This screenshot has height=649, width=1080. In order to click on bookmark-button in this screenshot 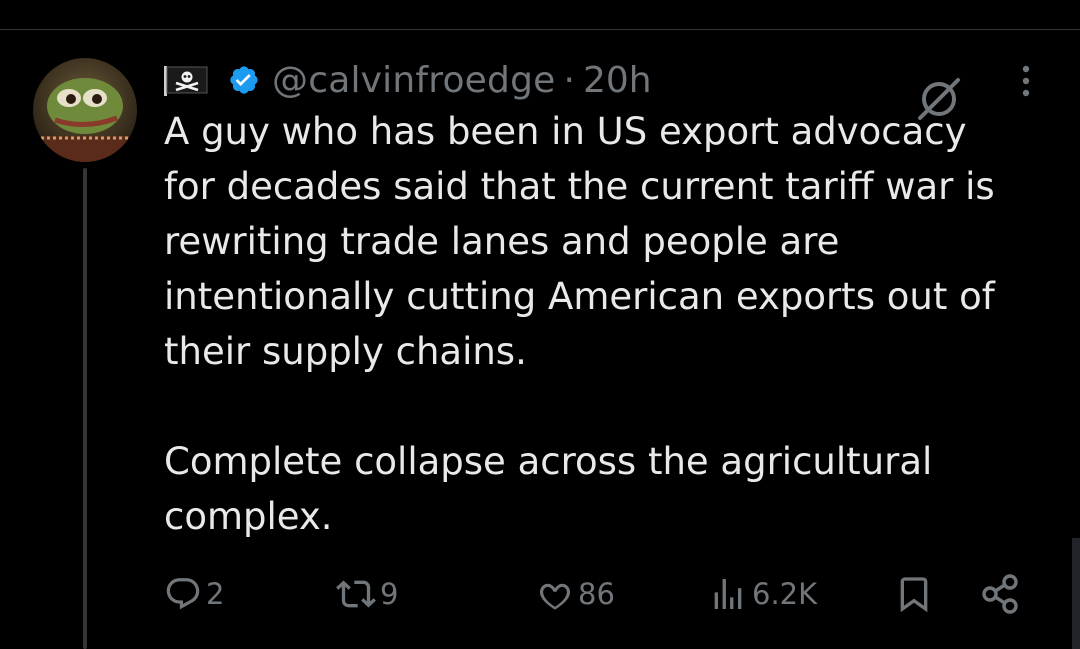, I will do `click(914, 594)`.